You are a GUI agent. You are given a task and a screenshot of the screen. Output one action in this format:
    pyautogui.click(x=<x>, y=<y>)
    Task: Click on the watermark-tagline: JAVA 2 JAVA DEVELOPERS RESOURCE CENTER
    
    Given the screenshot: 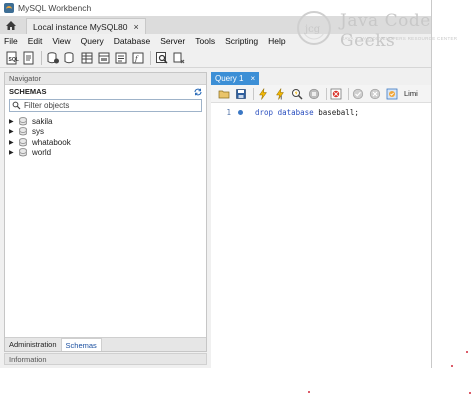 What is the action you would take?
    pyautogui.click(x=400, y=38)
    